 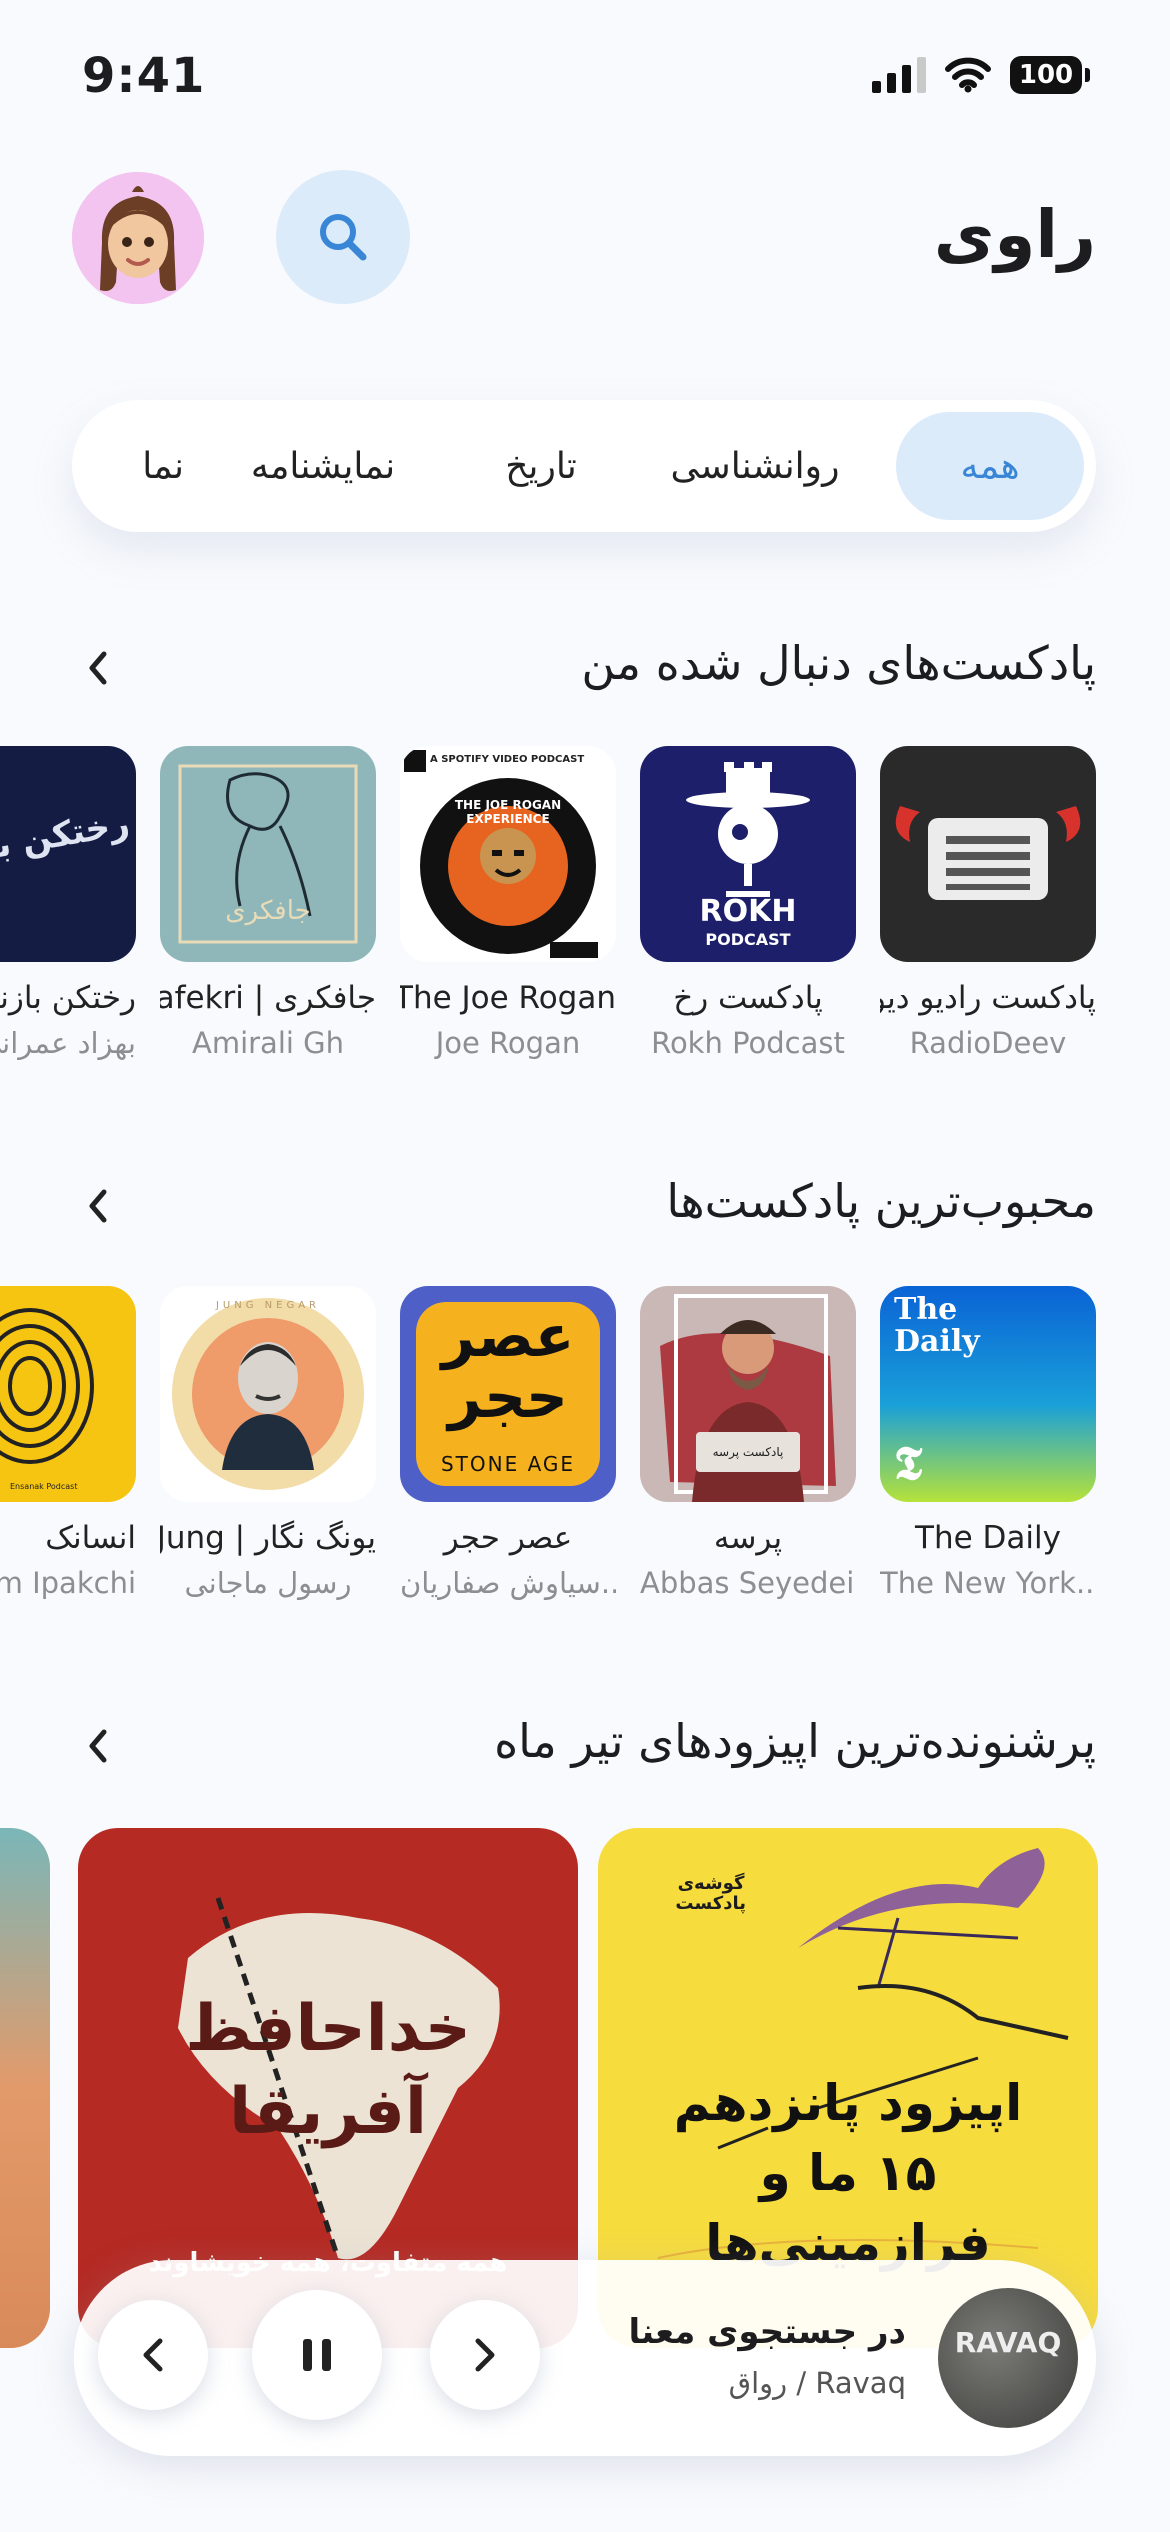 I want to click on cover-text: پادکست پرسه, so click(x=748, y=1452).